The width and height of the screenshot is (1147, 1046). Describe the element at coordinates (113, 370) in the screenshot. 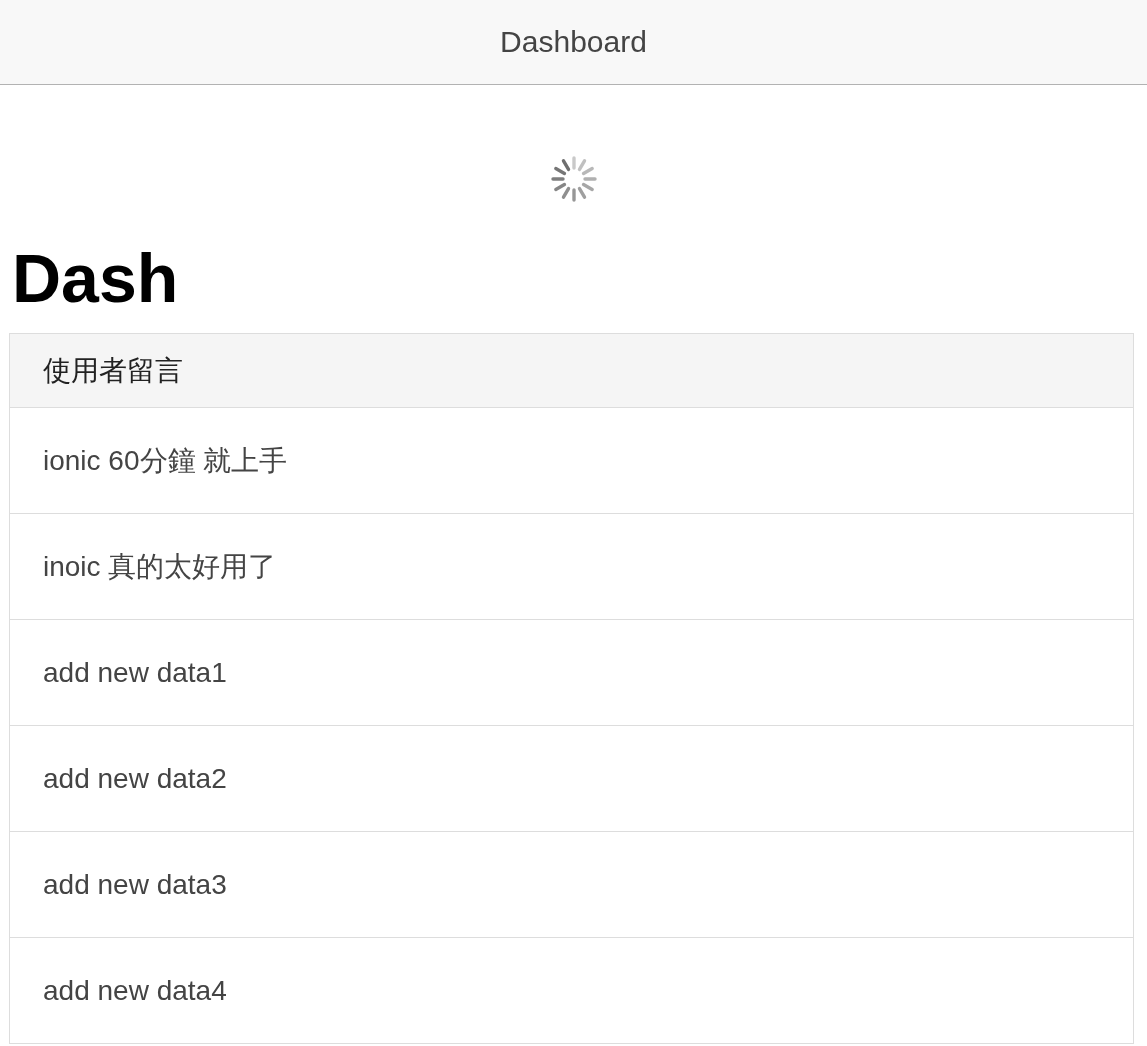

I see `list-header-text: 使用者留言` at that location.